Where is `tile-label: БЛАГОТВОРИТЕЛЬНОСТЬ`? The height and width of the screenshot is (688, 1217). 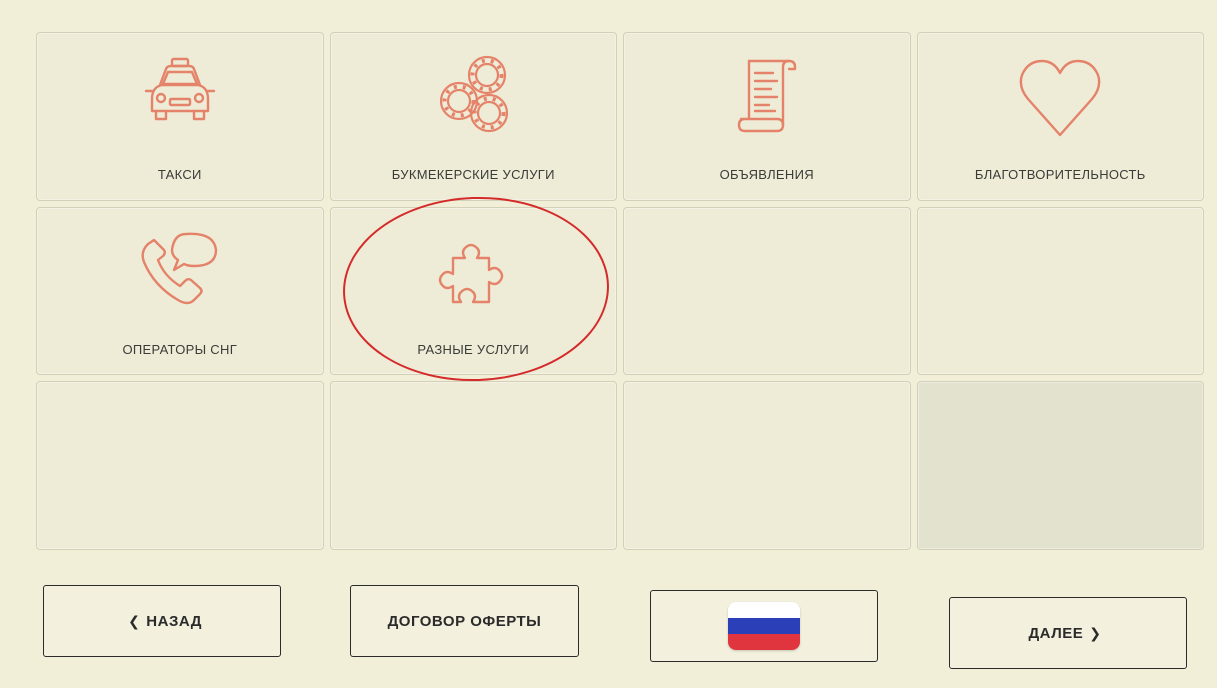
tile-label: БЛАГОТВОРИТЕЛЬНОСТЬ is located at coordinates (1060, 174).